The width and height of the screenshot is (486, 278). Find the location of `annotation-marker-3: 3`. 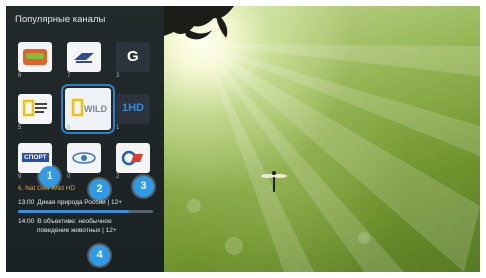

annotation-marker-3: 3 is located at coordinates (143, 186).